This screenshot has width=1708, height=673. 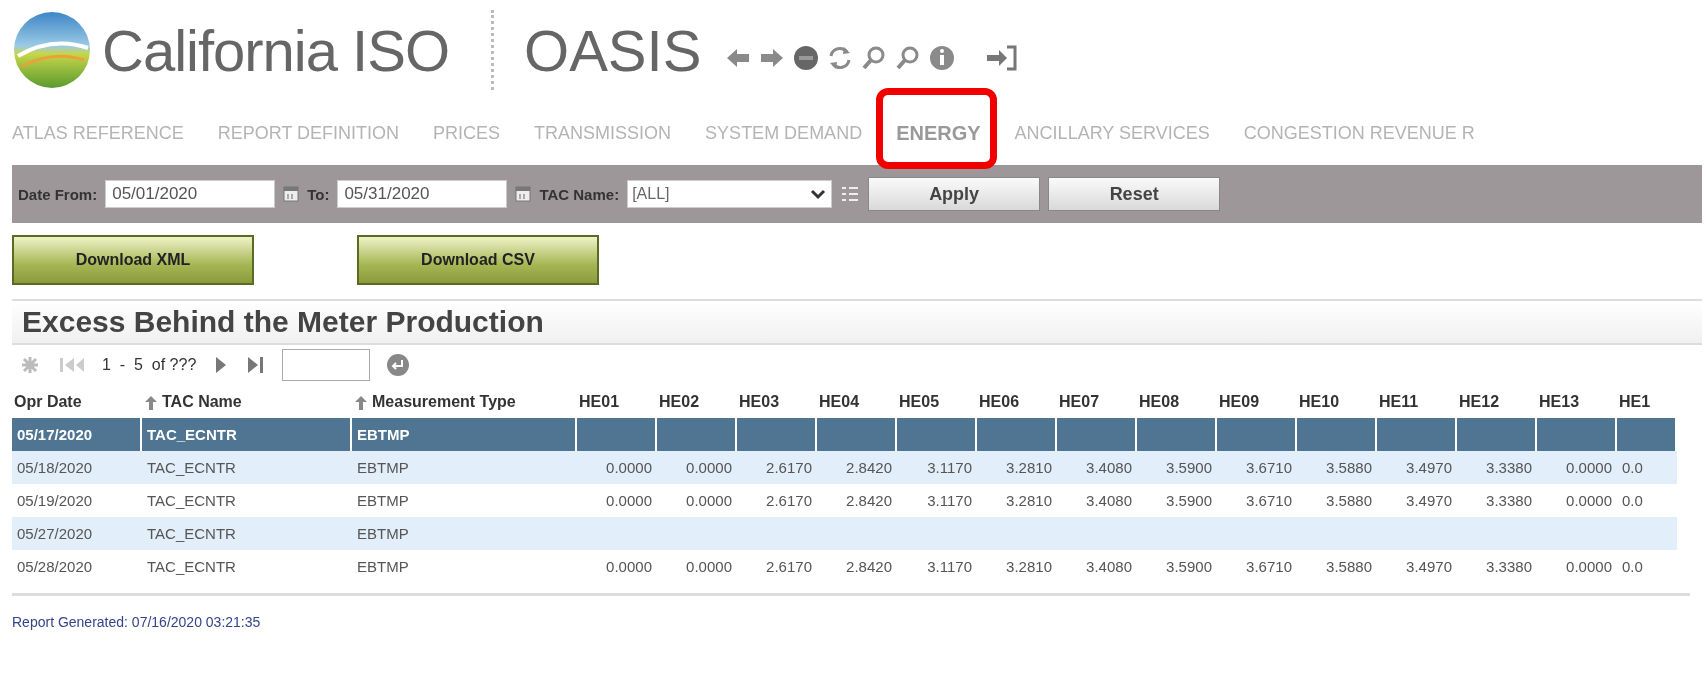 What do you see at coordinates (55, 534) in the screenshot?
I see `table-cell-text: 05/27/2020` at bounding box center [55, 534].